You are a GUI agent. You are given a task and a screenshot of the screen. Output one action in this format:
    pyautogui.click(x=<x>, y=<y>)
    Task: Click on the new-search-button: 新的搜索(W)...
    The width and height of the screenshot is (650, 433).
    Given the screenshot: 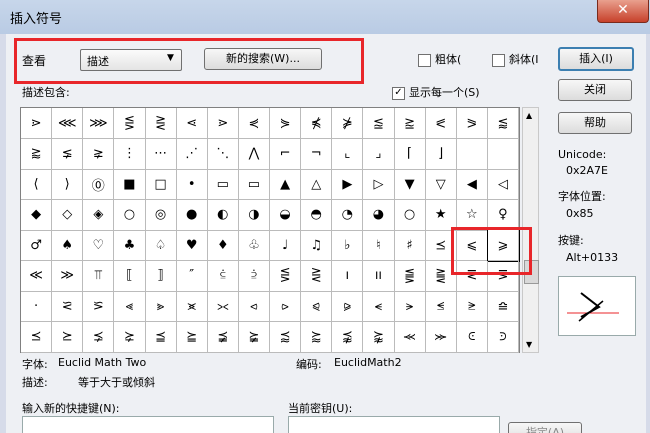 What is the action you would take?
    pyautogui.click(x=263, y=59)
    